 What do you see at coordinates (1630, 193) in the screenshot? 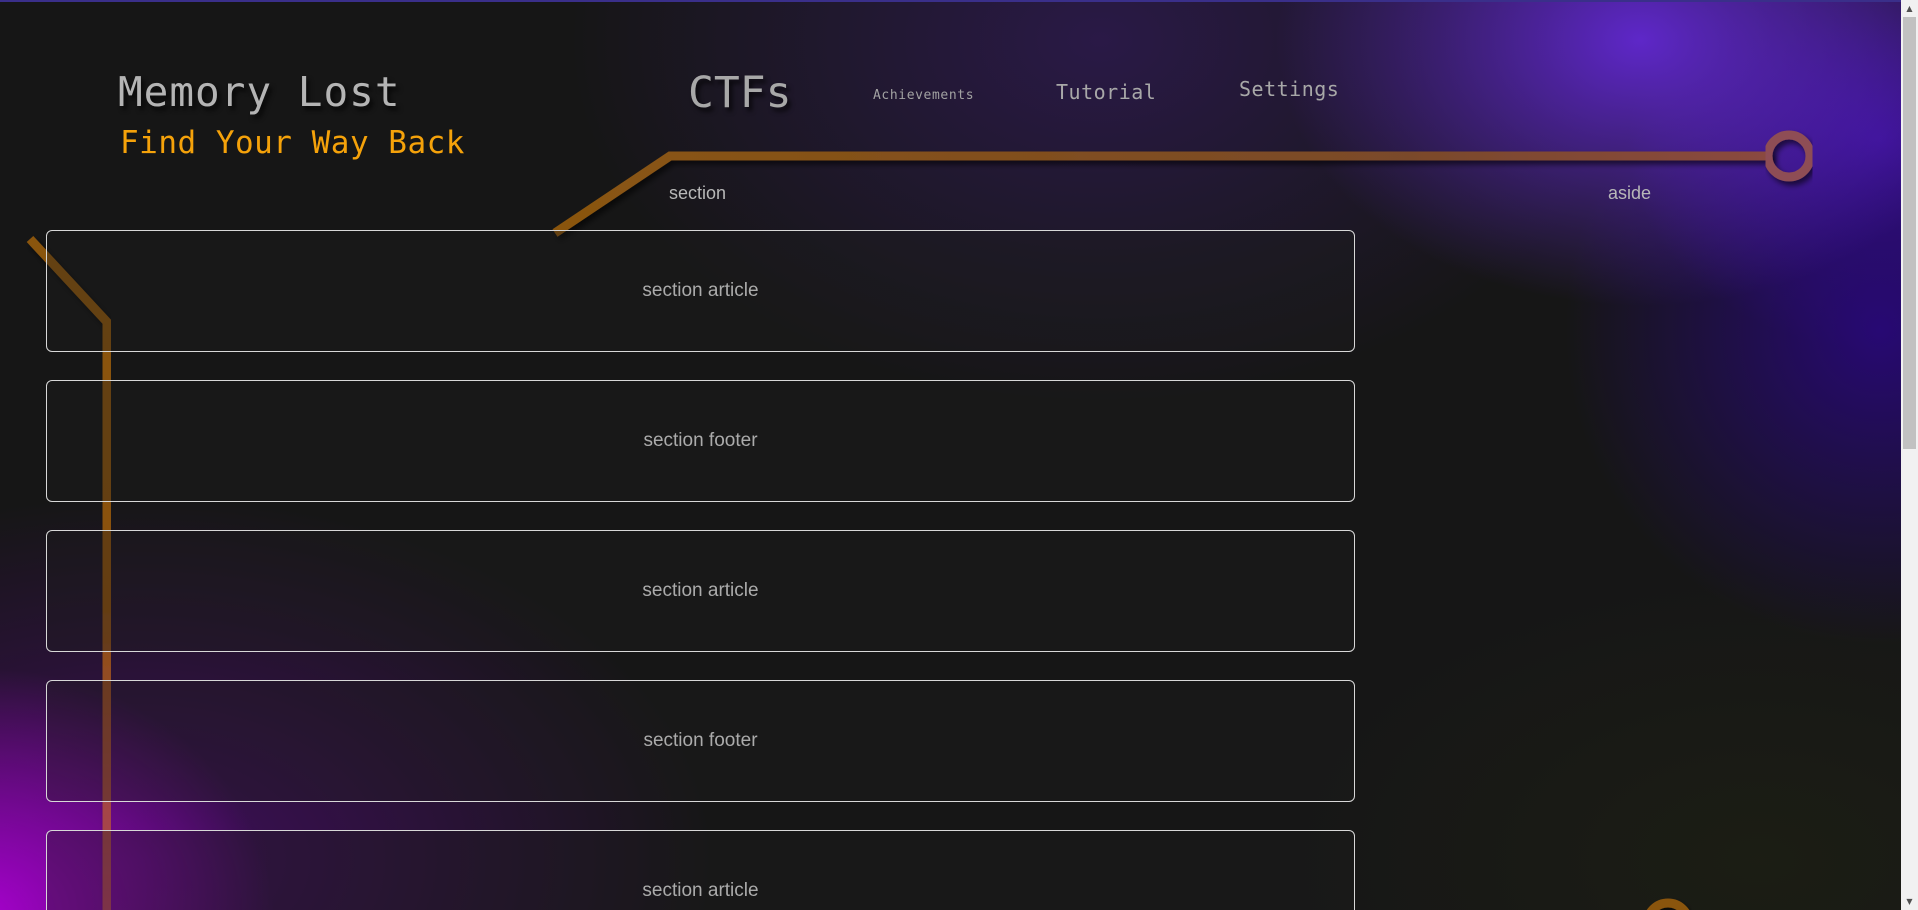
I see `aside-label: aside` at bounding box center [1630, 193].